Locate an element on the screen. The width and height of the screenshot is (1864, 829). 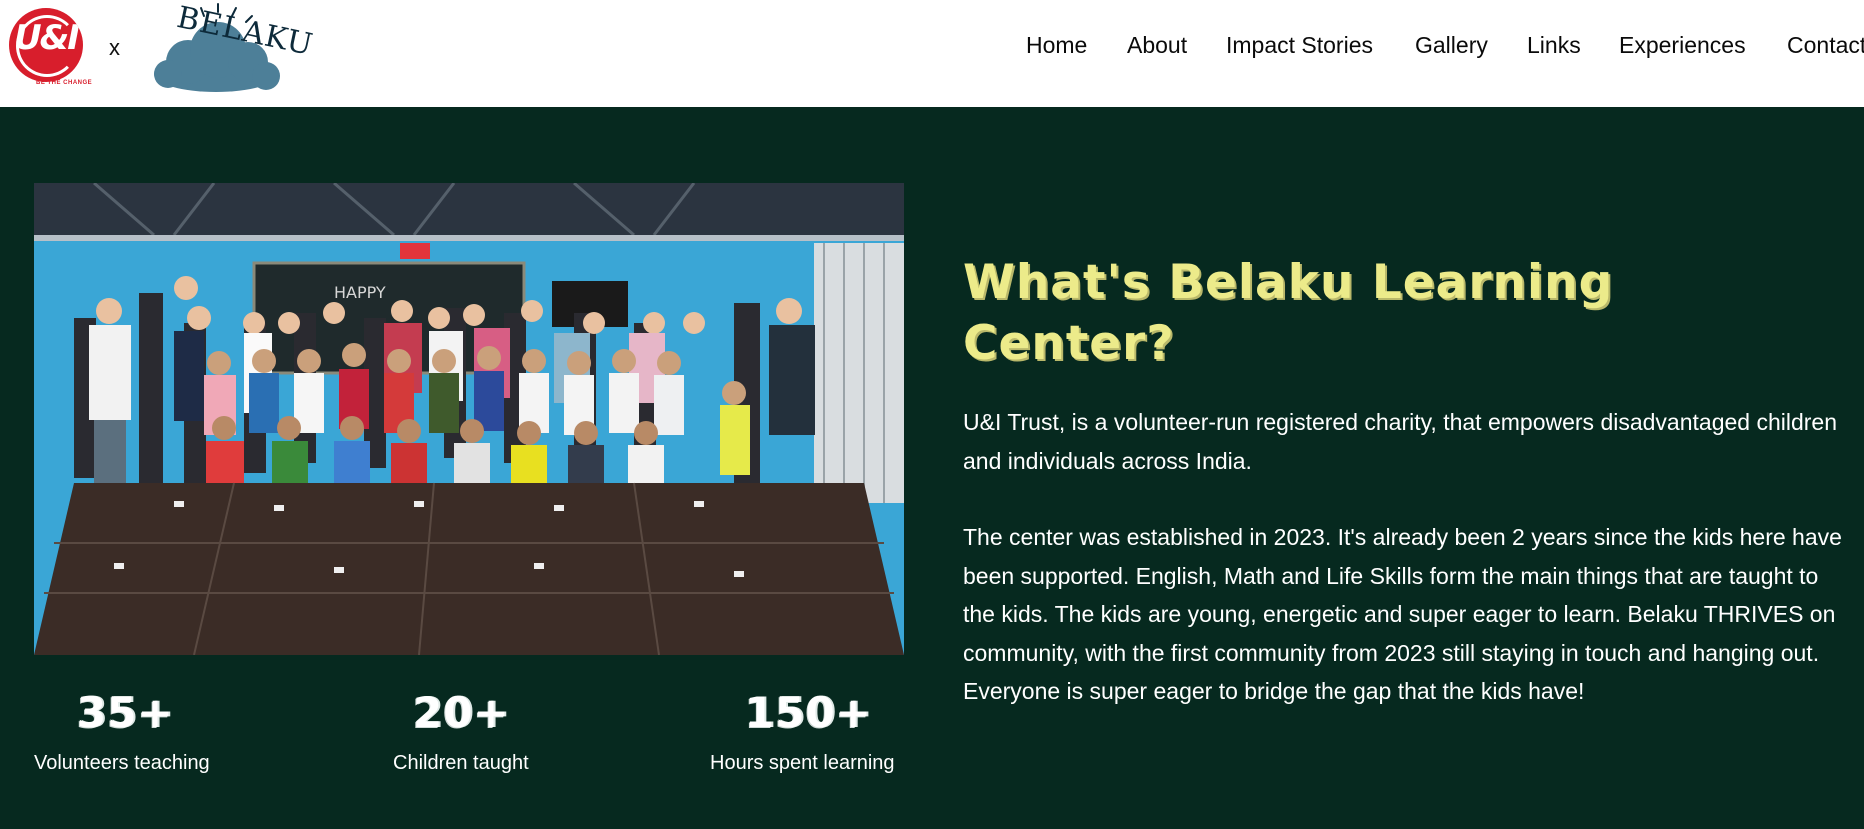
stat-hours-value: 150+ is located at coordinates (808, 712).